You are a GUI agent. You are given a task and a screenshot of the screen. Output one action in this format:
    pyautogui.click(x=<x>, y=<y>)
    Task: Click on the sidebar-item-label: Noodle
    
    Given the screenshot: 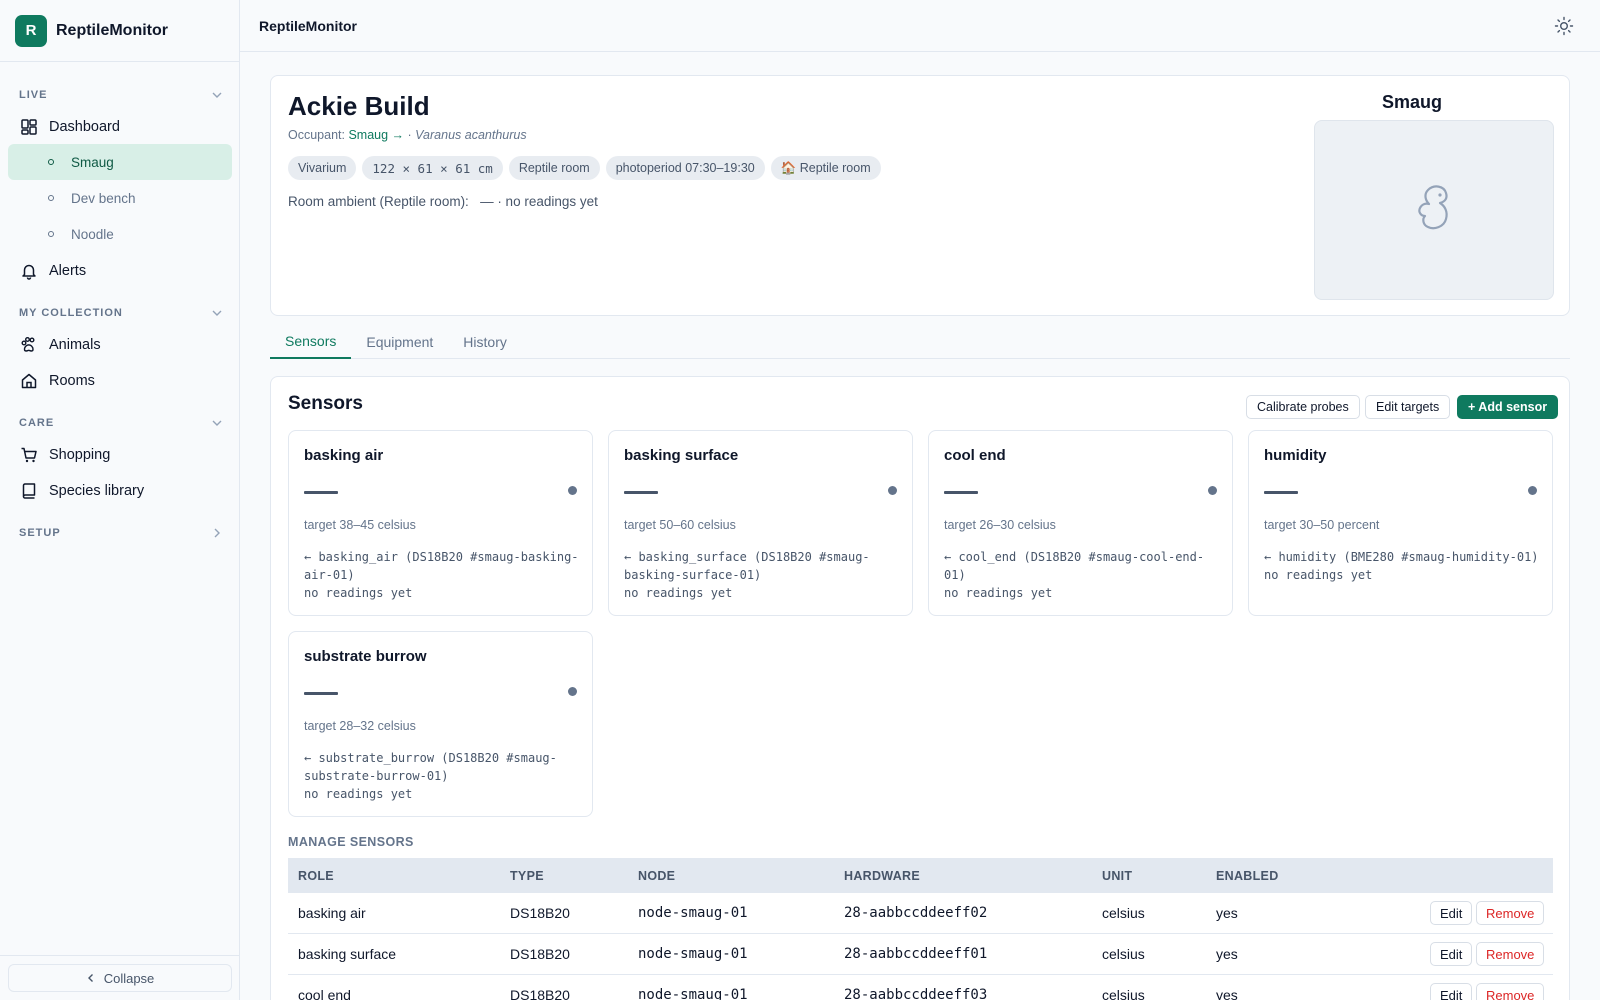 What is the action you would take?
    pyautogui.click(x=92, y=234)
    